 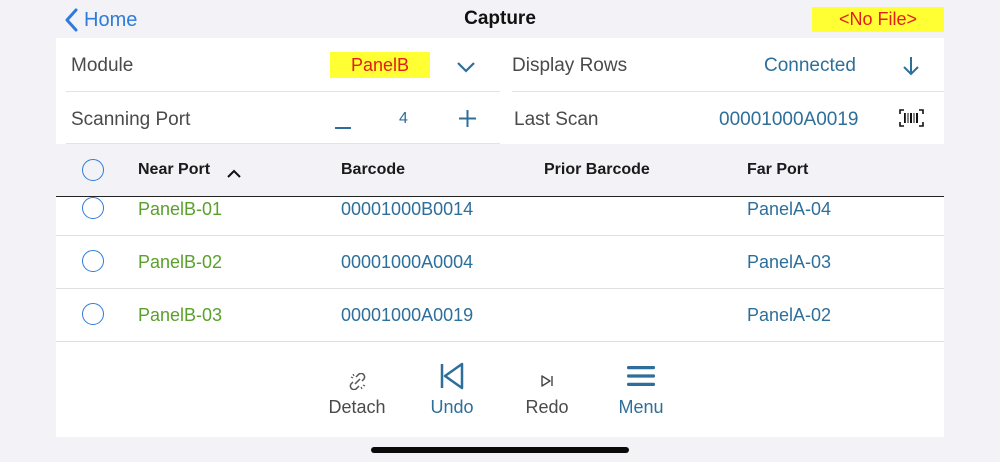 What do you see at coordinates (547, 381) in the screenshot?
I see `skip-forward-icon` at bounding box center [547, 381].